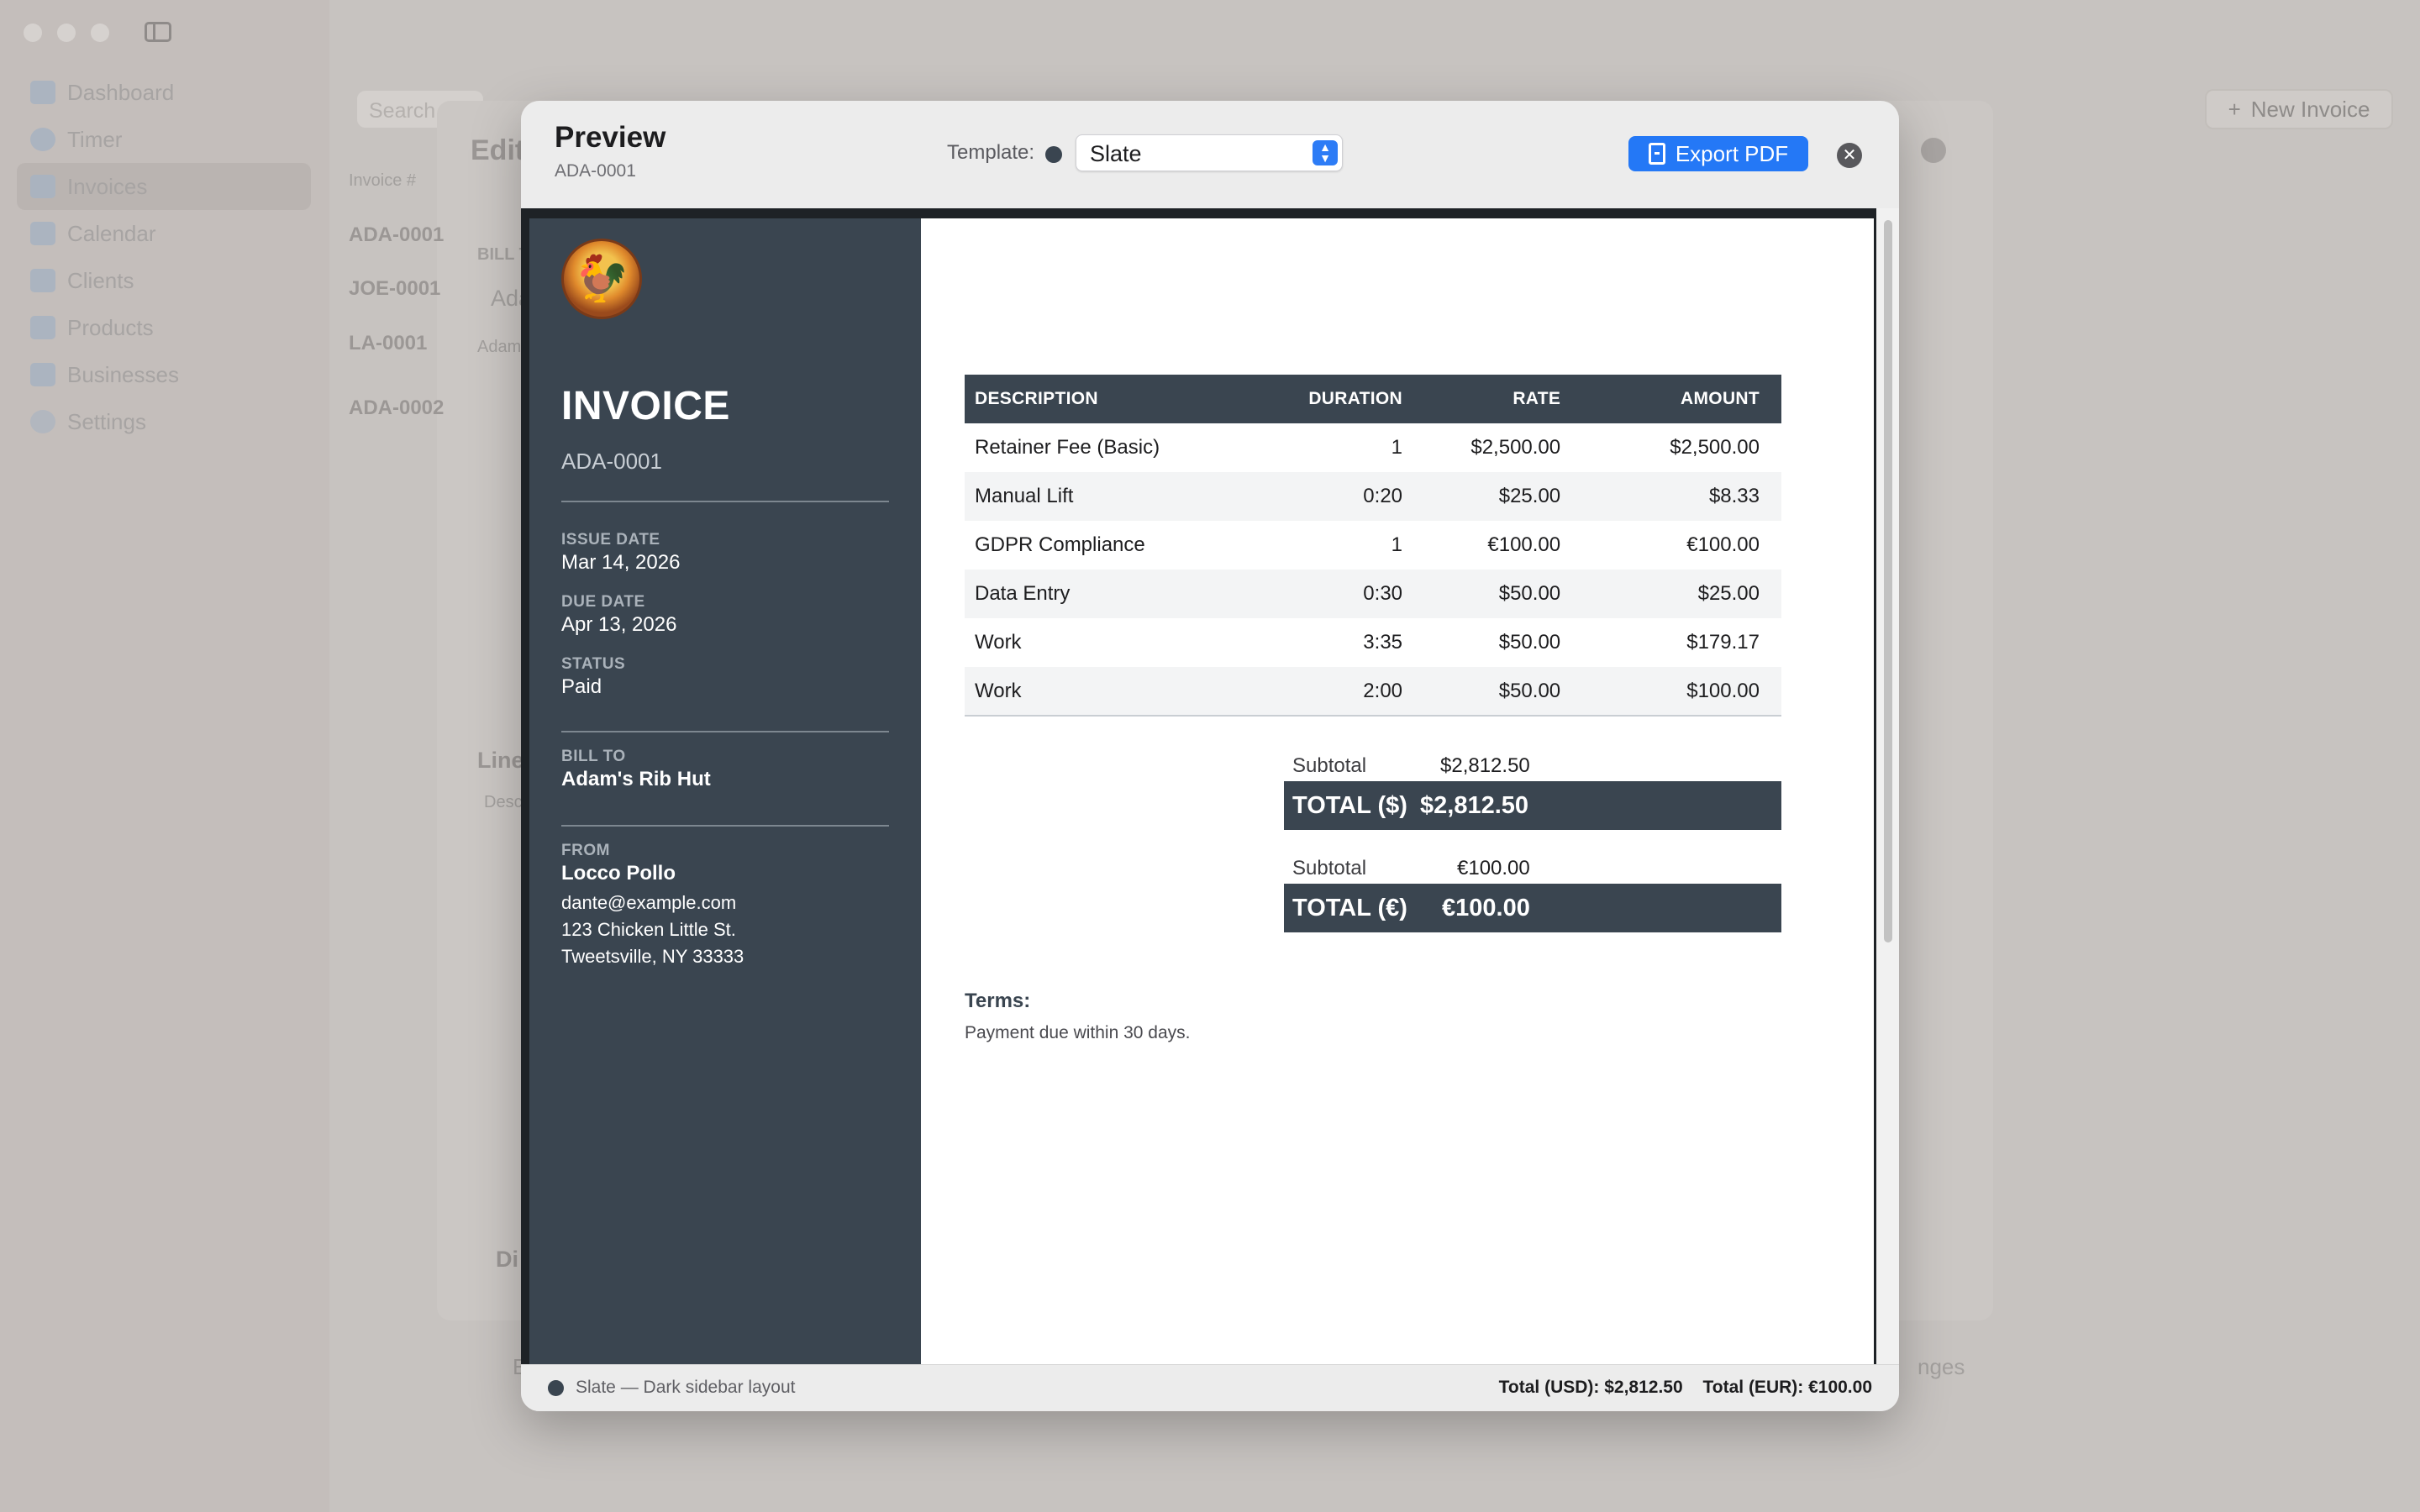  Describe the element at coordinates (1067, 447) in the screenshot. I see `cell-description: Retainer Fee (Basic)` at that location.